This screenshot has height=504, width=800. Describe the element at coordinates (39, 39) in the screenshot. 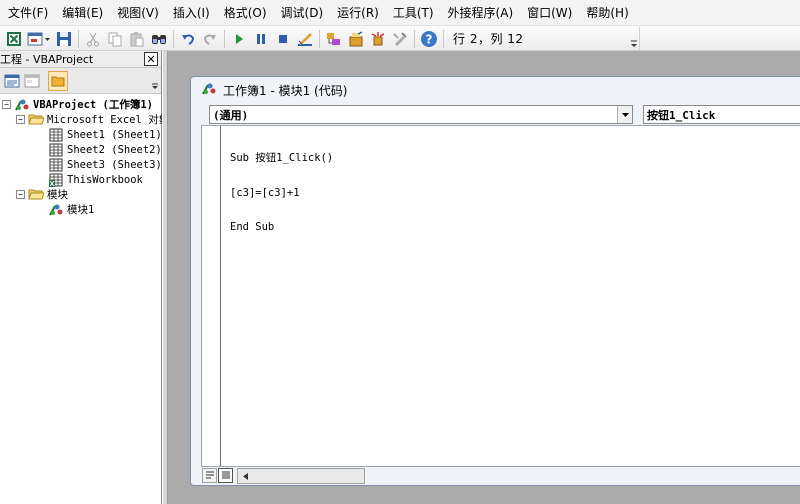

I see `insert-userform-icon` at that location.